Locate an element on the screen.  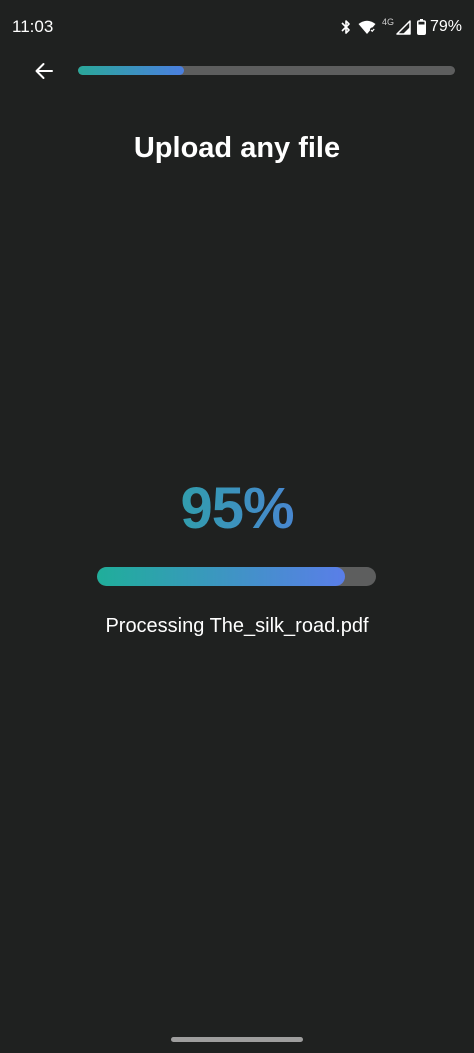
bluetooth-icon is located at coordinates (345, 27).